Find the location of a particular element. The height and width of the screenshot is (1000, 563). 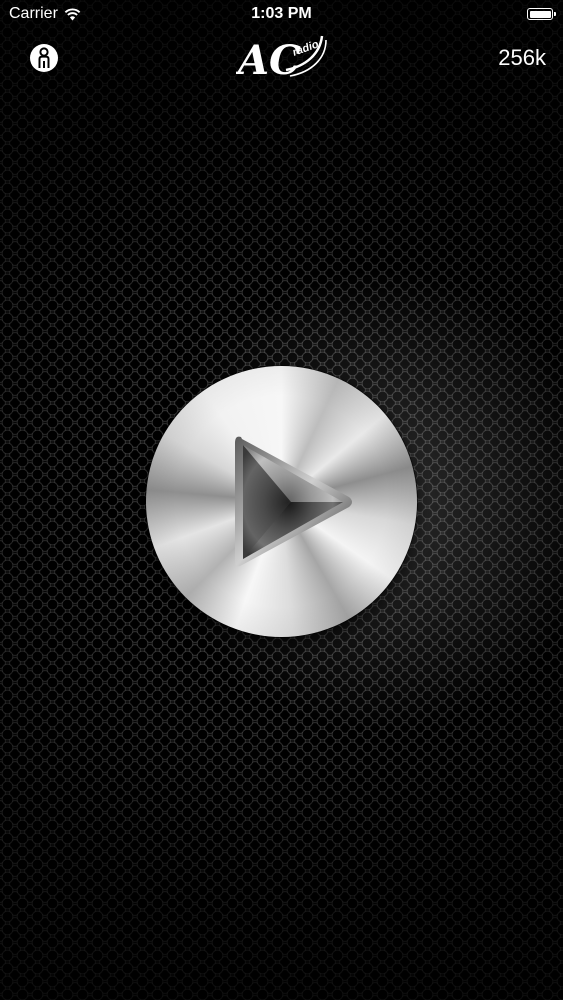

ac-radio-logo: AC radio is located at coordinates (281, 58).